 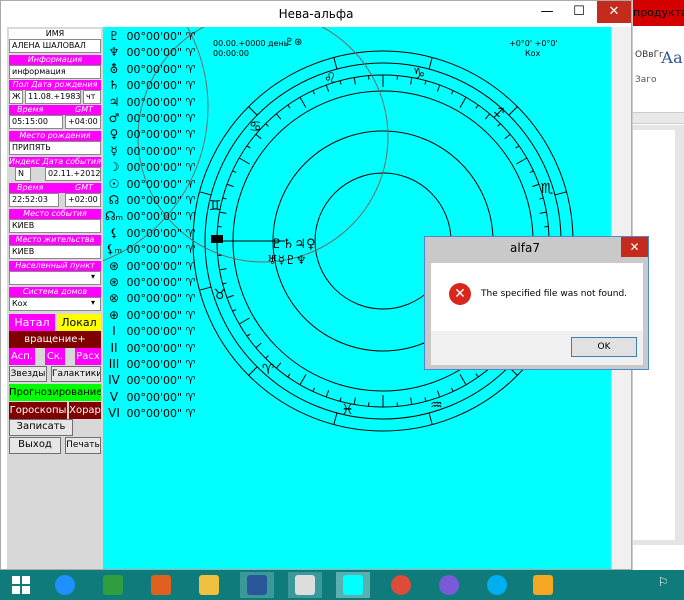 I want to click on taskbar-explorer, so click(x=209, y=585).